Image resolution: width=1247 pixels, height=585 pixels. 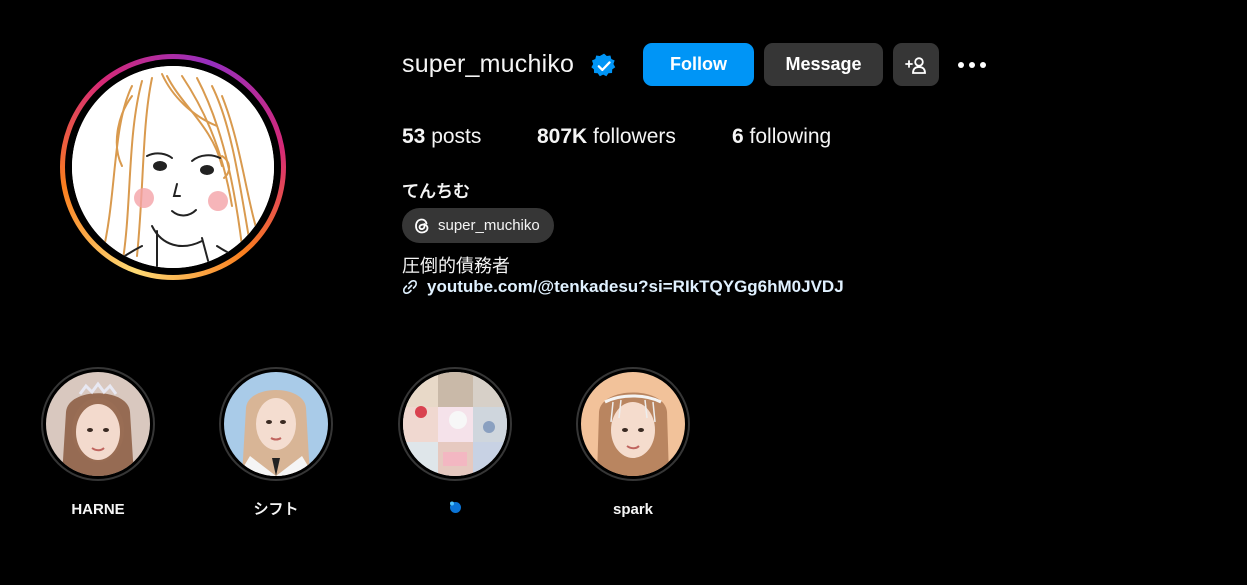 I want to click on highlight-label: spark, so click(x=633, y=509).